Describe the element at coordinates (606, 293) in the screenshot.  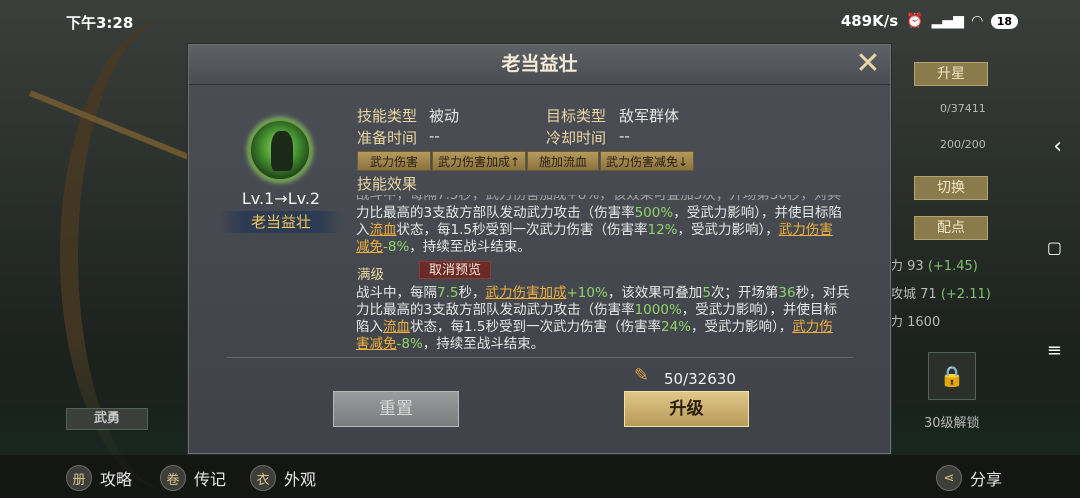
I see `max-desc-line: 战斗中，每隔7.5秒，武力伤害加成+10%，该效果可叠加5次；开场第36秒，对兵` at that location.